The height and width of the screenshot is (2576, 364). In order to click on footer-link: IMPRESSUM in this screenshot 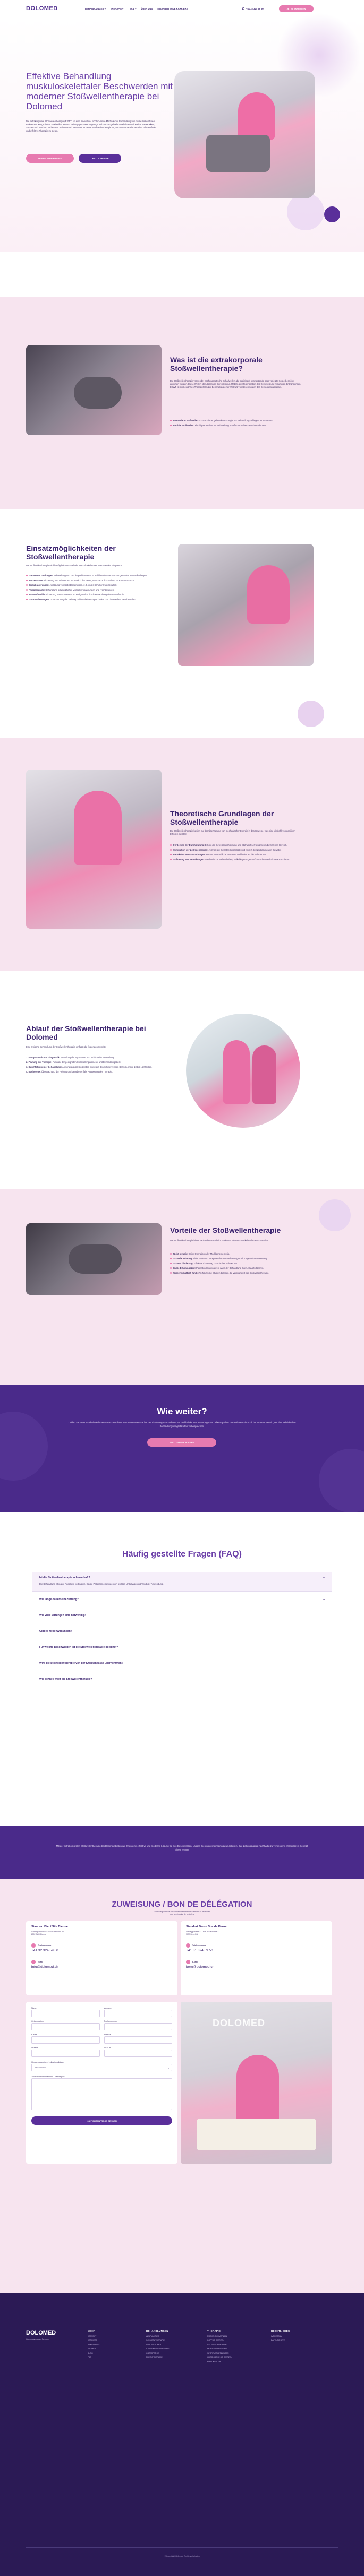, I will do `click(297, 2336)`.